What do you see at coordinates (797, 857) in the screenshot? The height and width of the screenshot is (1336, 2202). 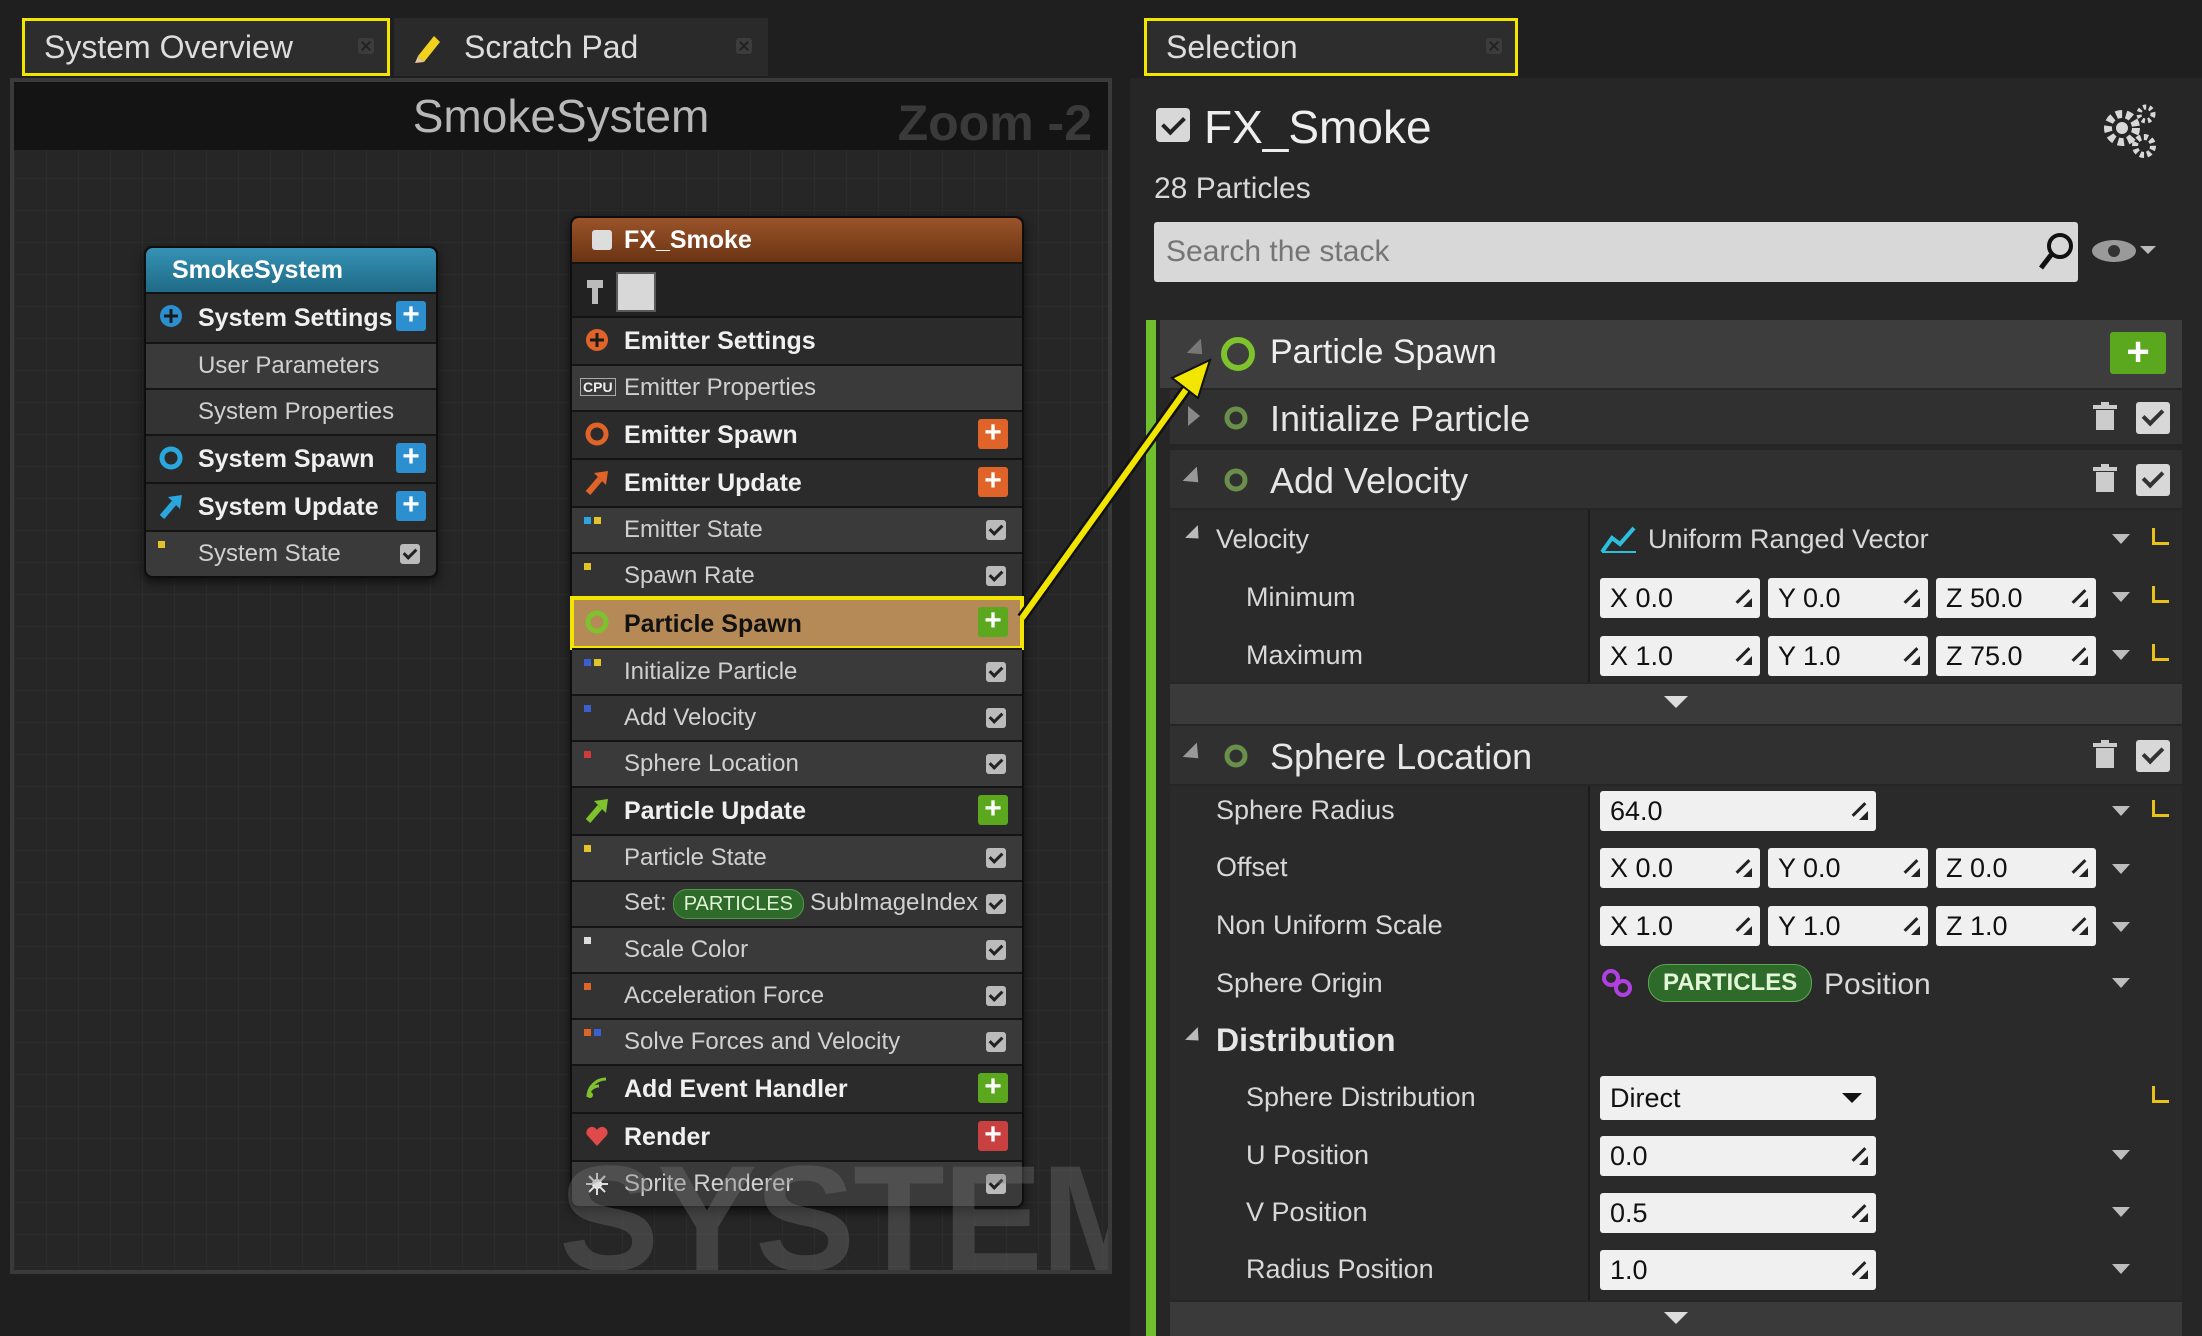 I see `particle-state-row: Particle State` at bounding box center [797, 857].